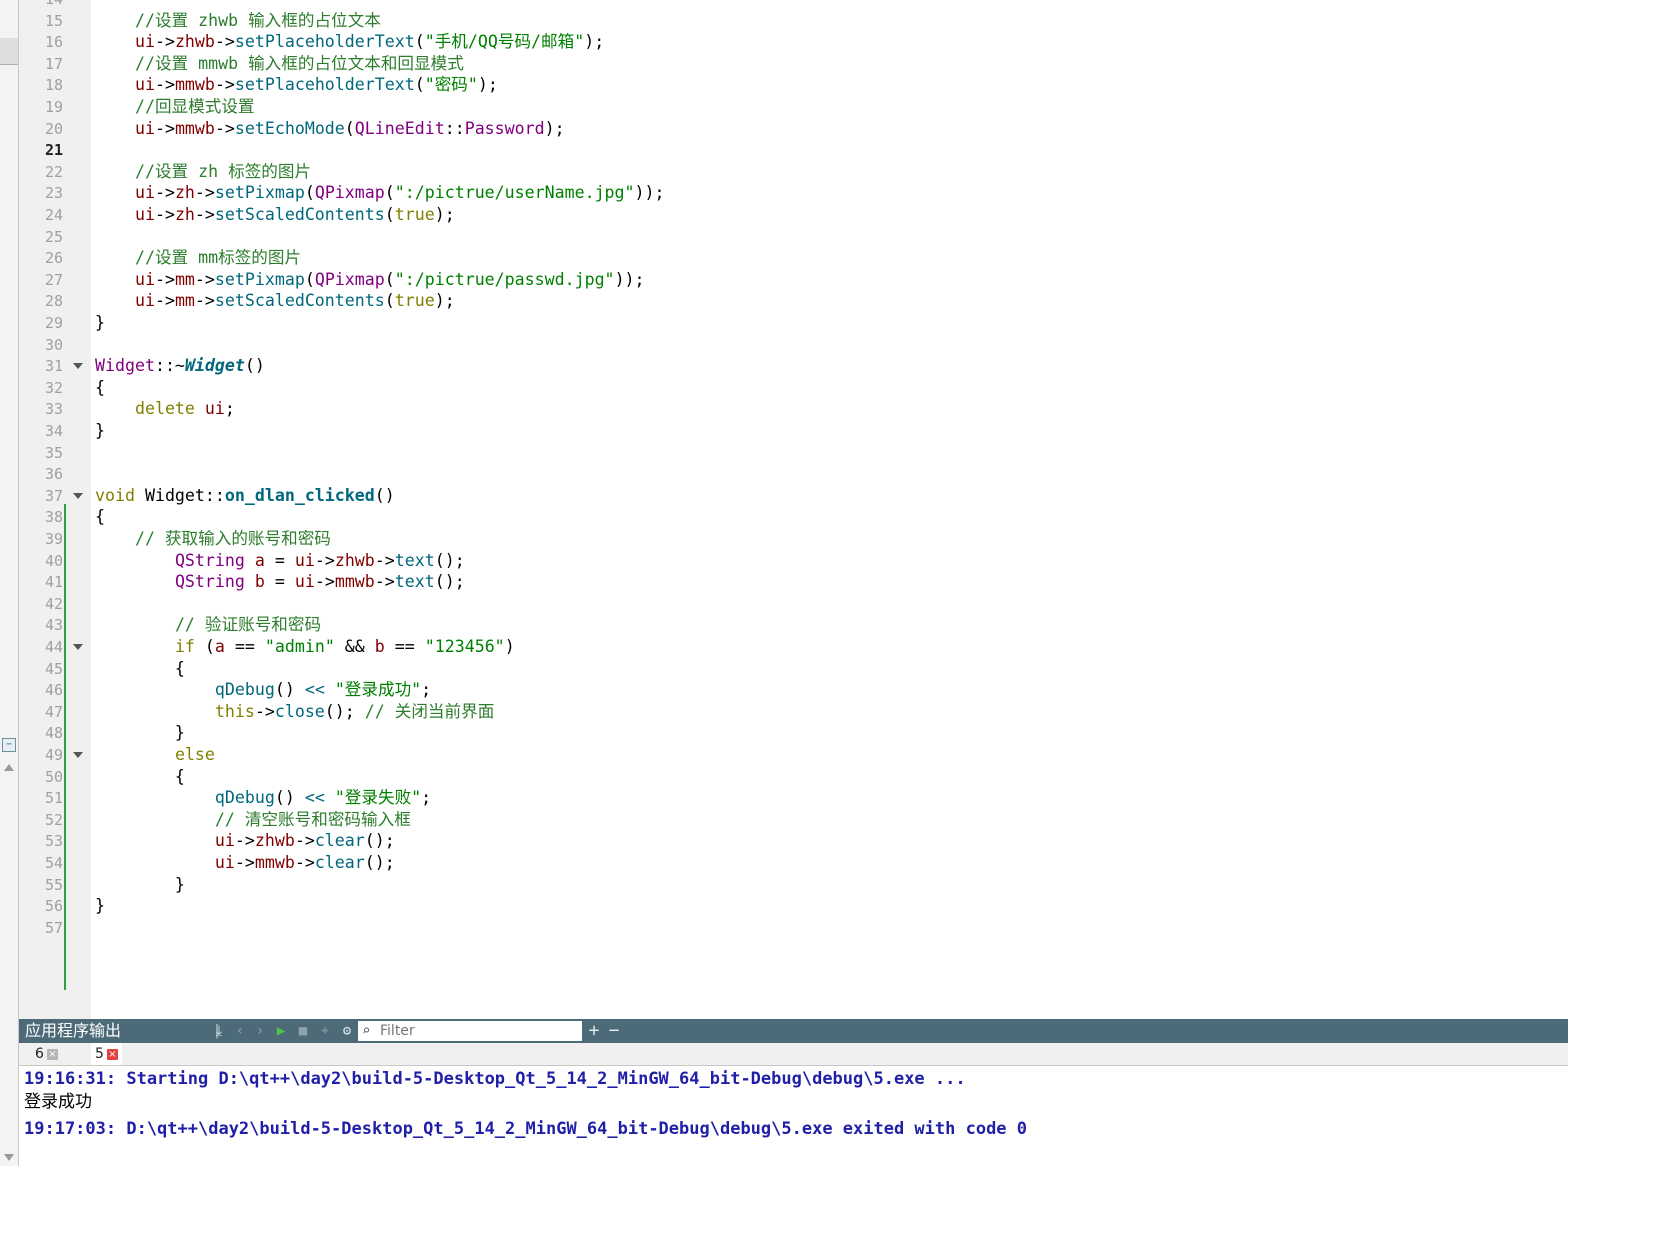 The height and width of the screenshot is (1245, 1674). I want to click on code-text: ui->mmwb->clear();, so click(304, 862).